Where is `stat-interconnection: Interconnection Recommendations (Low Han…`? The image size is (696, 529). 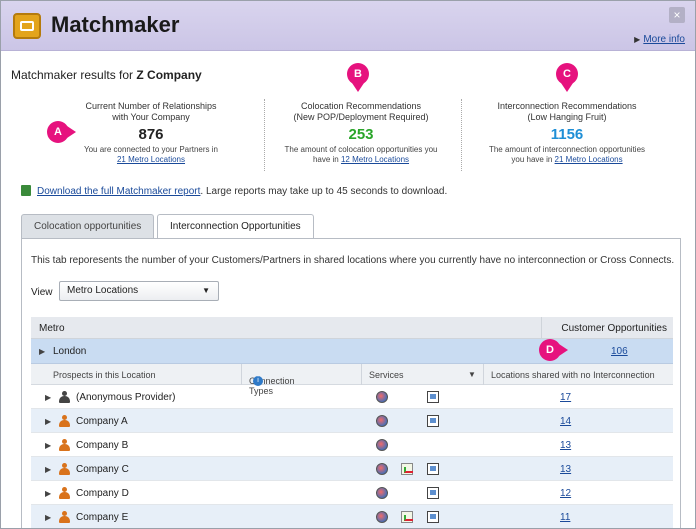
stat-interconnection: Interconnection Recommendations (Low Han… is located at coordinates (567, 133).